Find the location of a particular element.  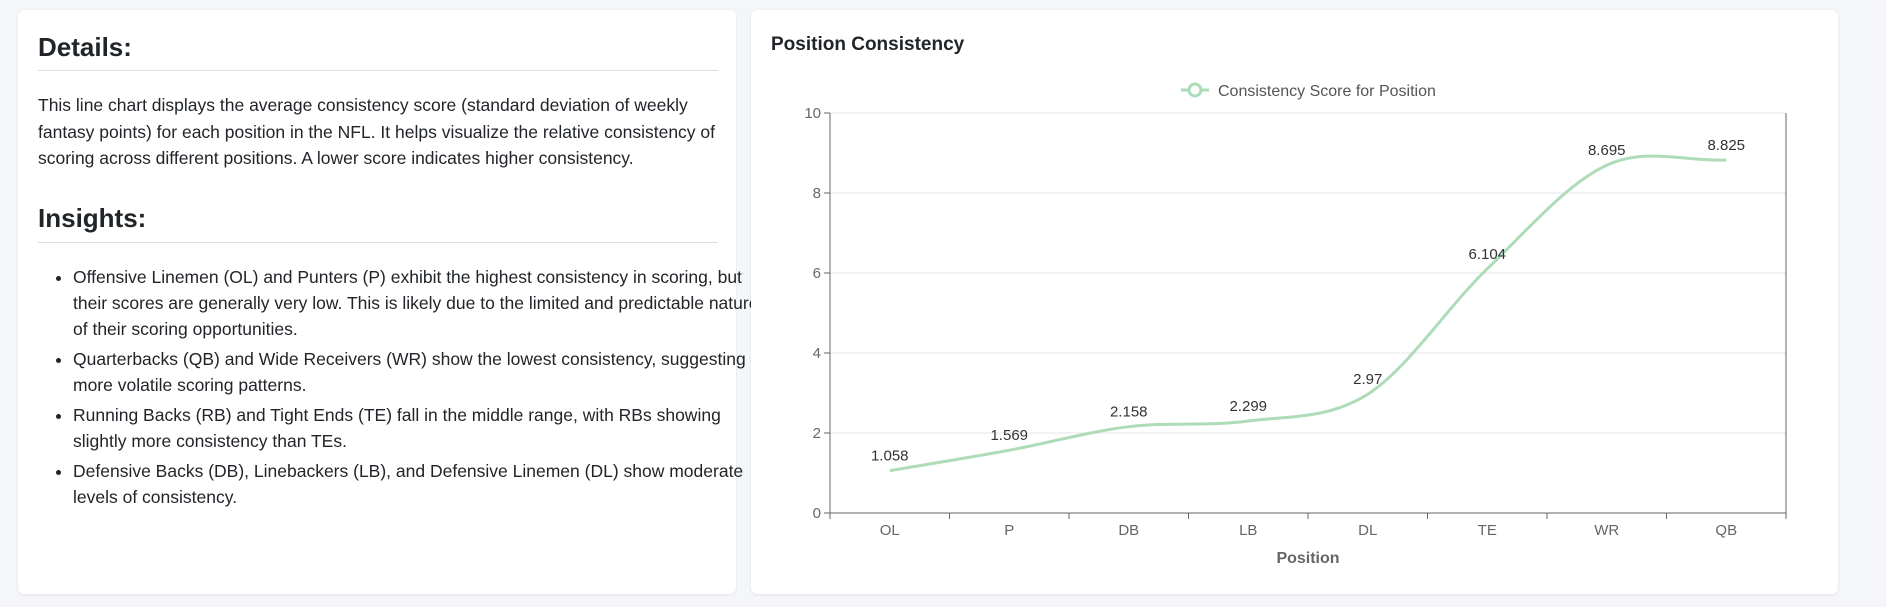

insights-divider is located at coordinates (378, 242).